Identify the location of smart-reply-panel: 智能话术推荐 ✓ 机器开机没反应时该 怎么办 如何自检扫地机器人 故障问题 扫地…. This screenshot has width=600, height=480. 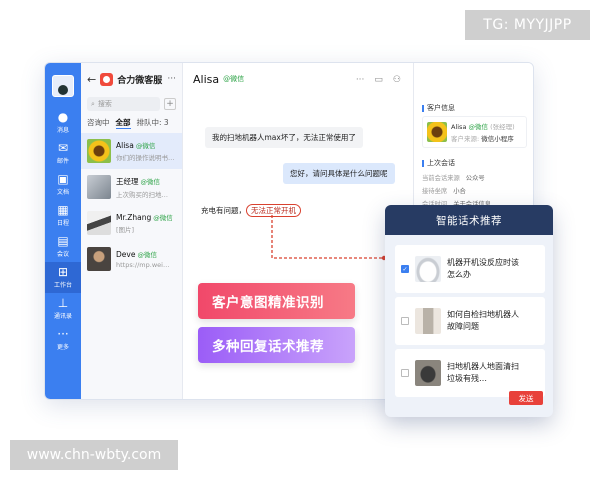
(469, 311).